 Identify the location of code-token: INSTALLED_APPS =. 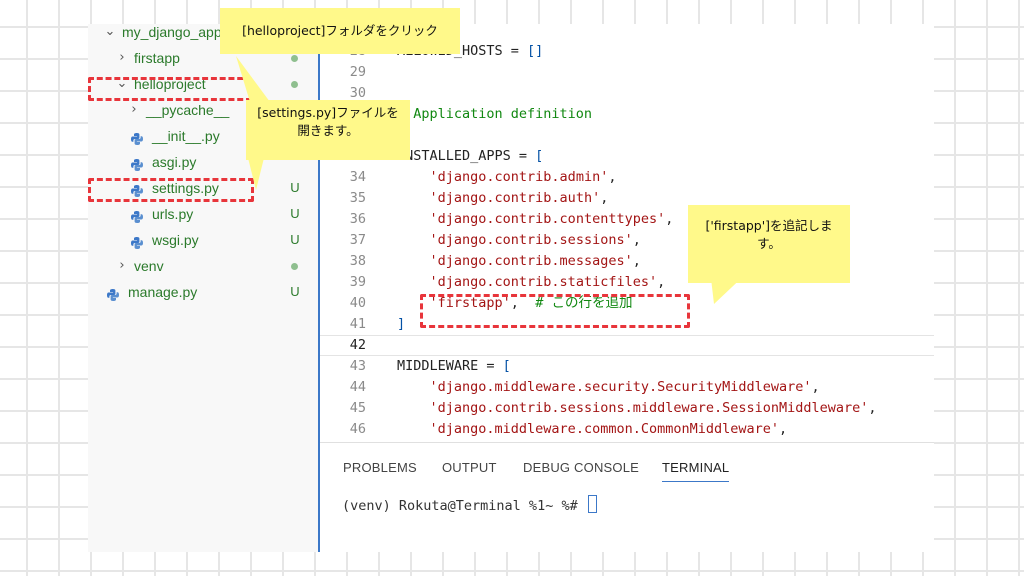
(466, 156).